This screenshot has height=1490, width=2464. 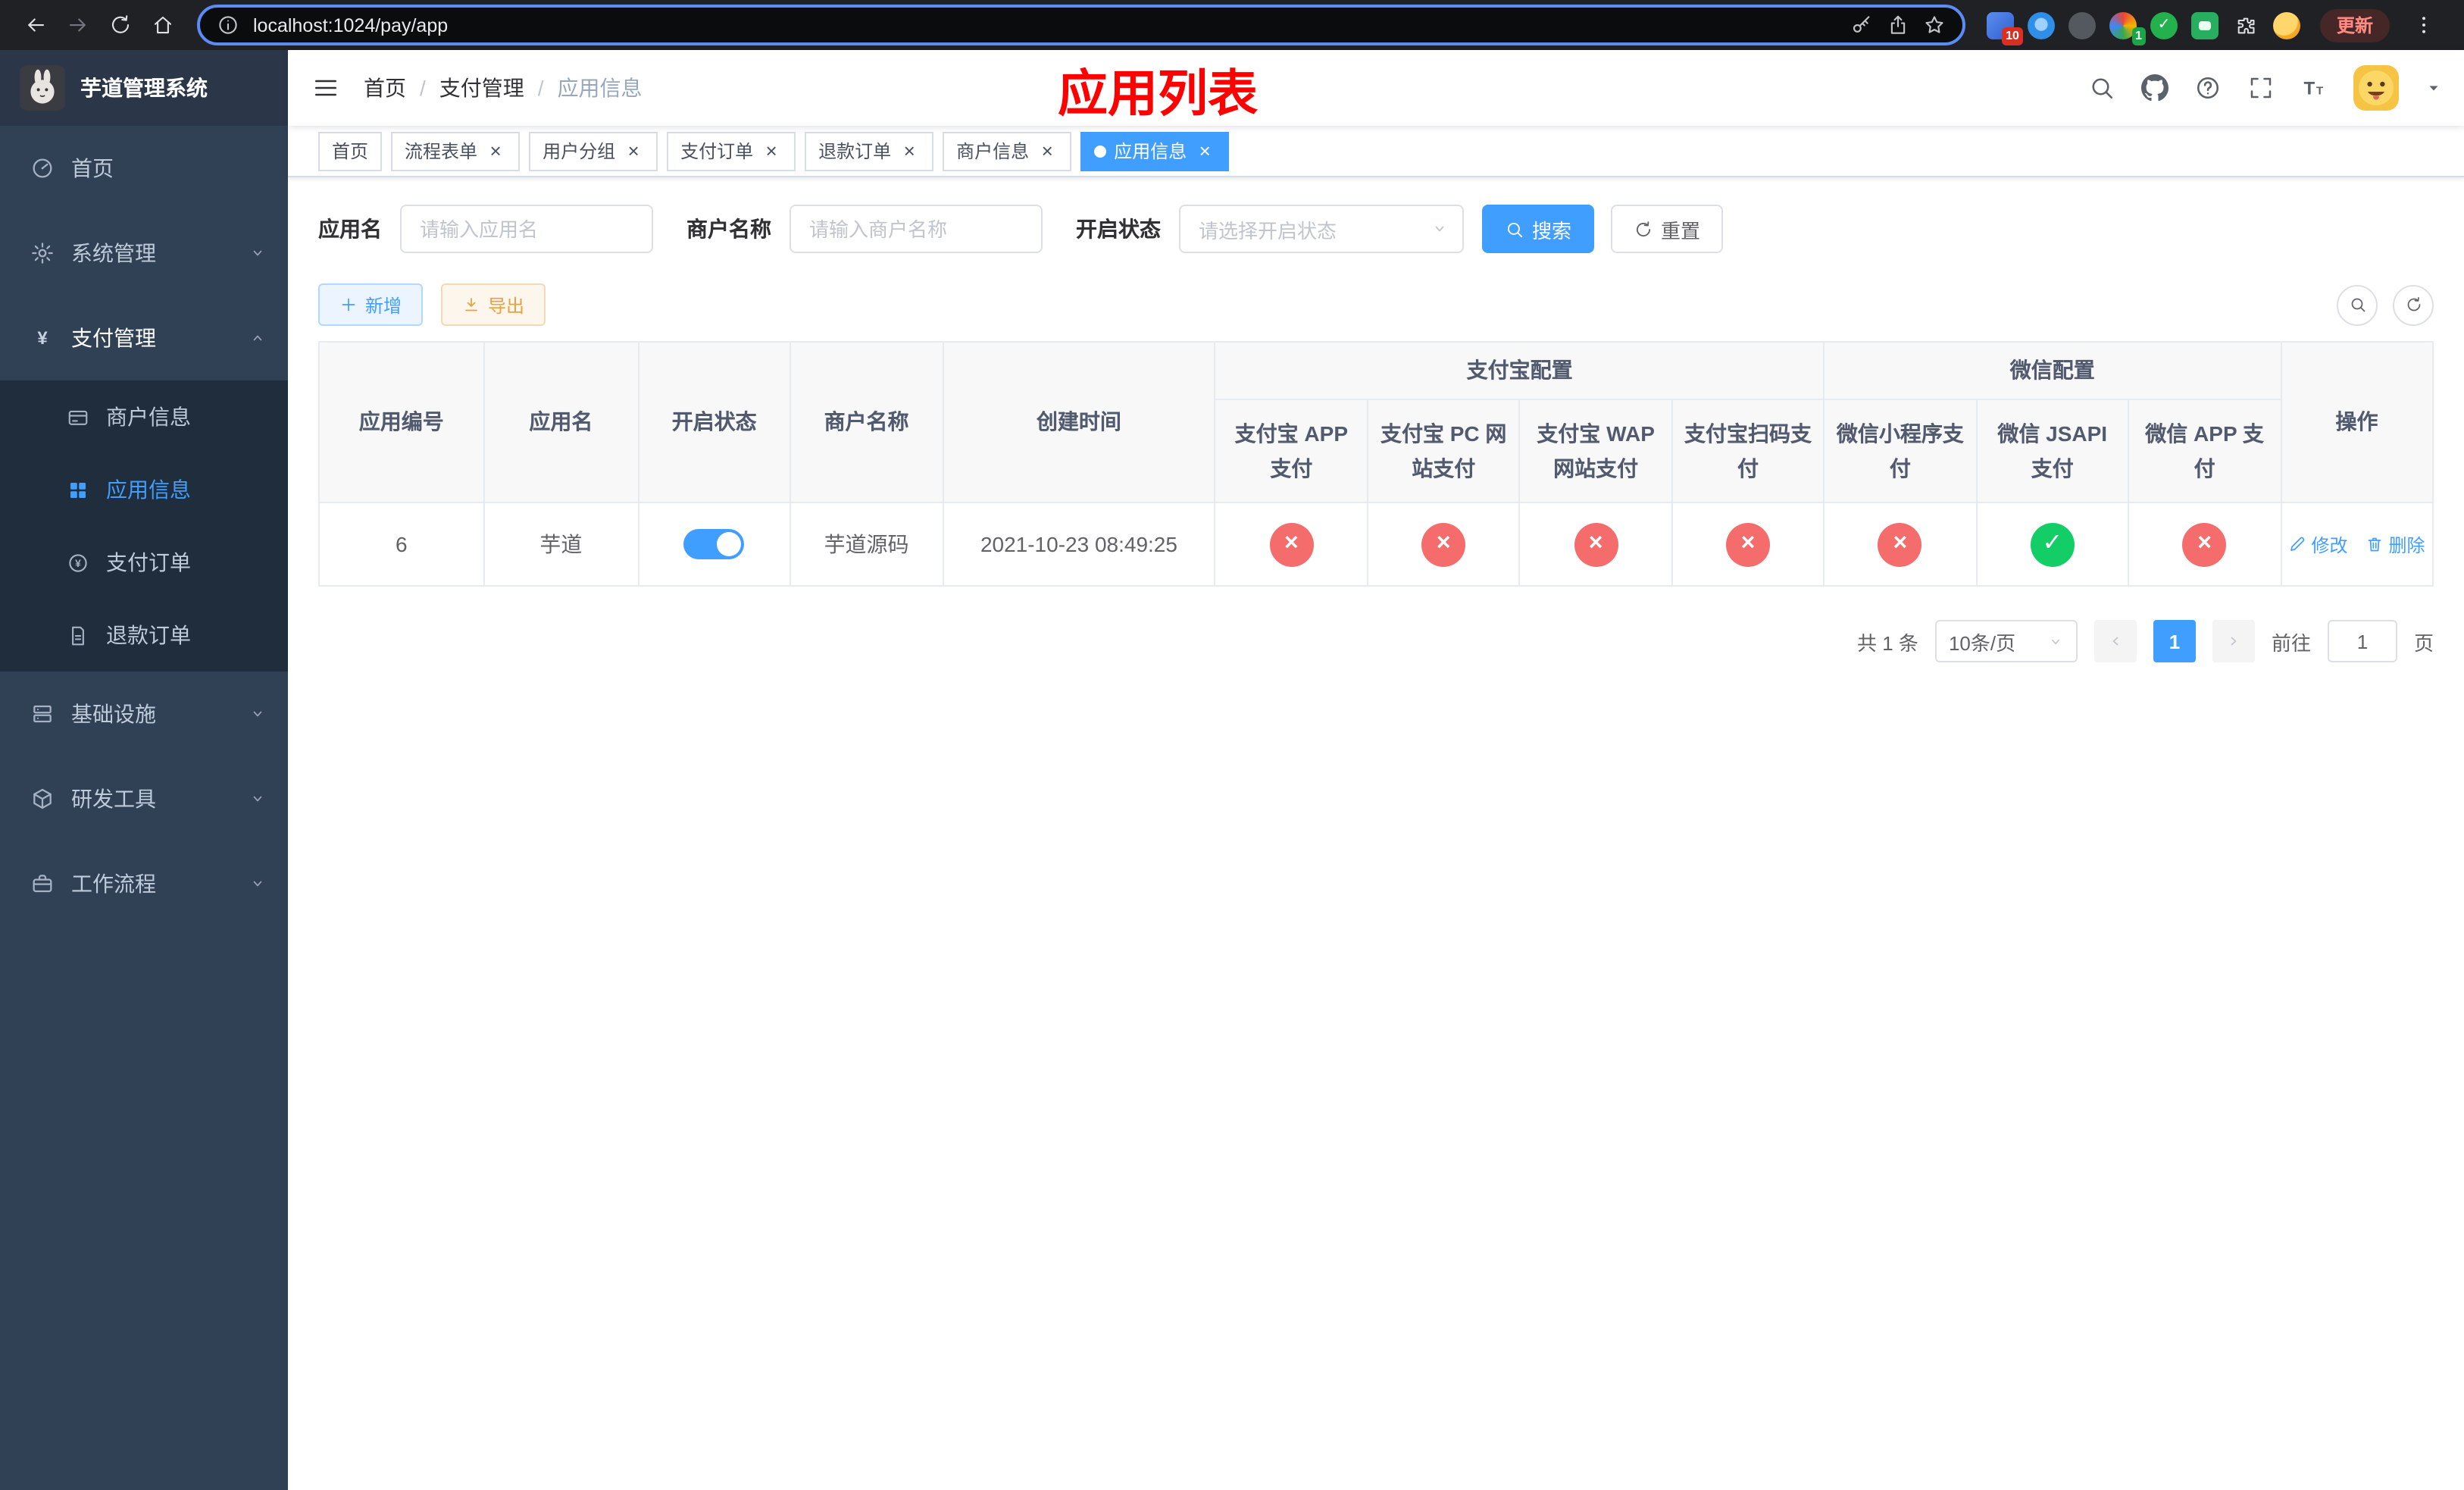 I want to click on merchant-name-label: 商户名称, so click(x=728, y=229).